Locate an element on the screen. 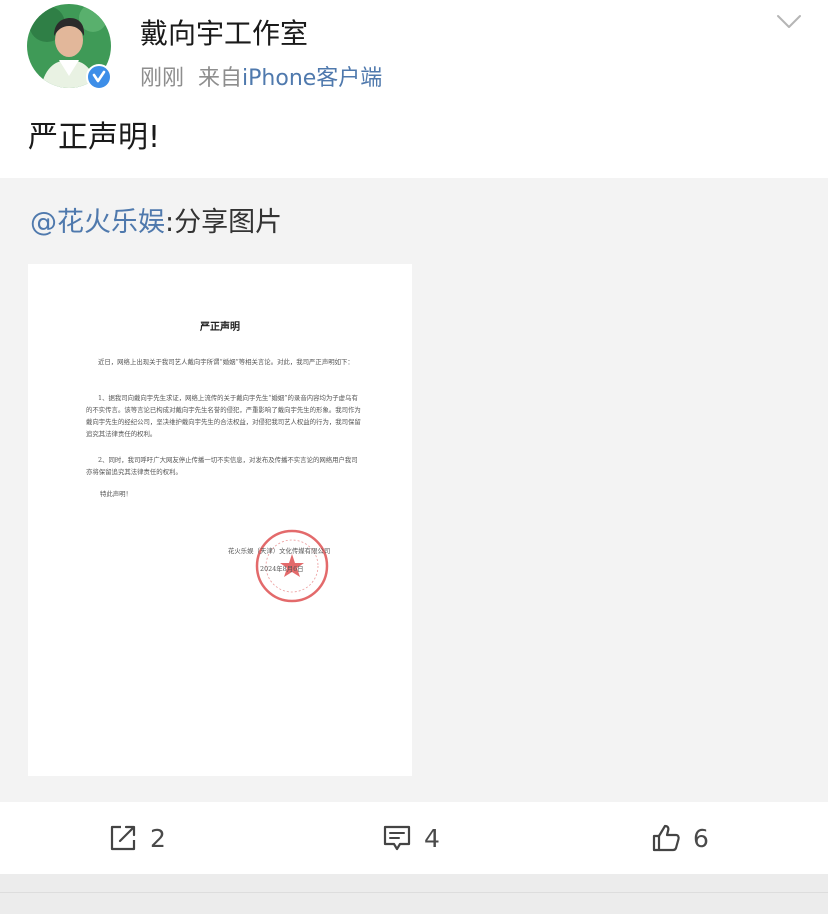  comment-count: 4 is located at coordinates (432, 838).